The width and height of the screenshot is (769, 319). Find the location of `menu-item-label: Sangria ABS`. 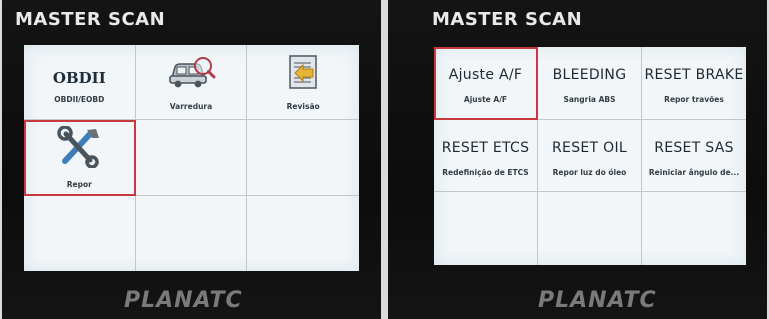

menu-item-label: Sangria ABS is located at coordinates (589, 100).